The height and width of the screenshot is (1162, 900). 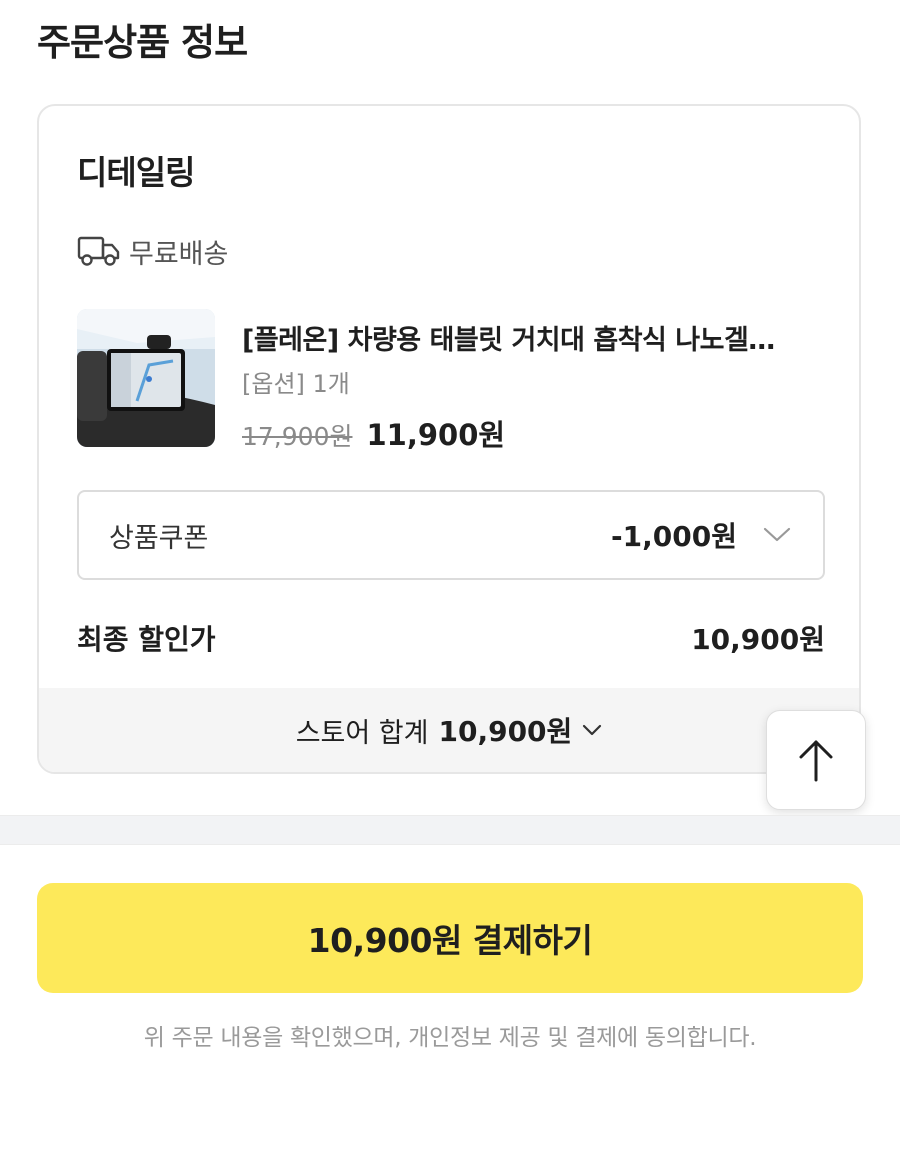 I want to click on section-divider, so click(x=450, y=830).